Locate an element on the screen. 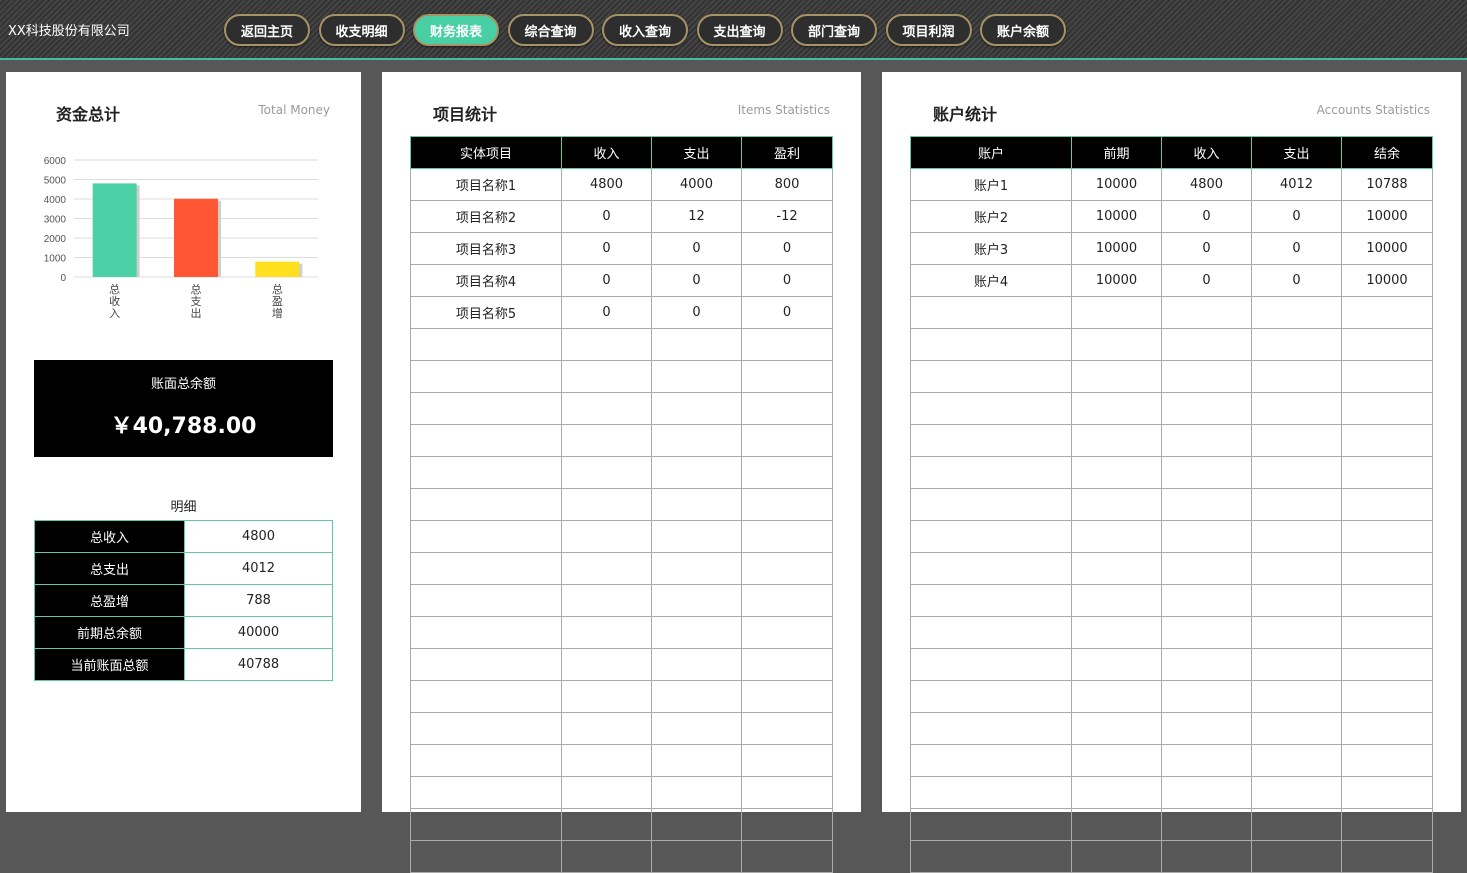  table-row: 项目名称3 0 0 0 is located at coordinates (621, 248).